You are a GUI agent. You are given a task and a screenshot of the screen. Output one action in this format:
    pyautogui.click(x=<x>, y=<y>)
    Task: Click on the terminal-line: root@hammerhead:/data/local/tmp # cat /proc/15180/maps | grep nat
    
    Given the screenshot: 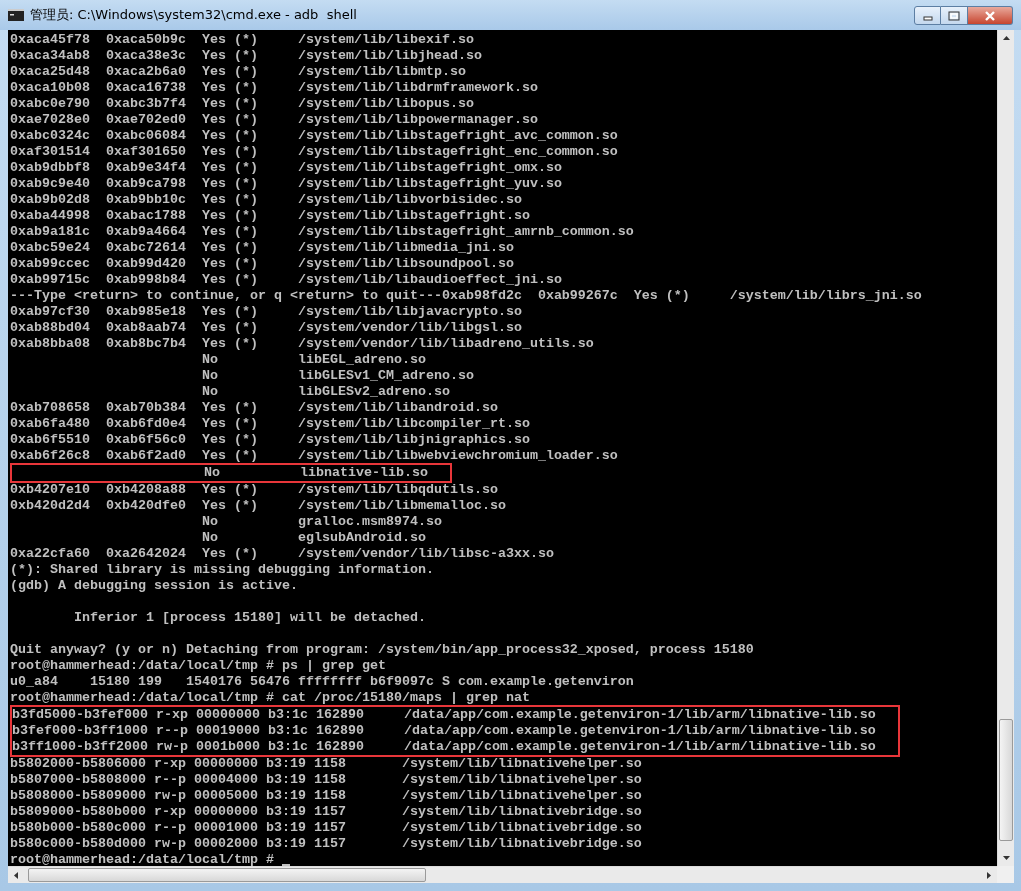 What is the action you would take?
    pyautogui.click(x=270, y=698)
    